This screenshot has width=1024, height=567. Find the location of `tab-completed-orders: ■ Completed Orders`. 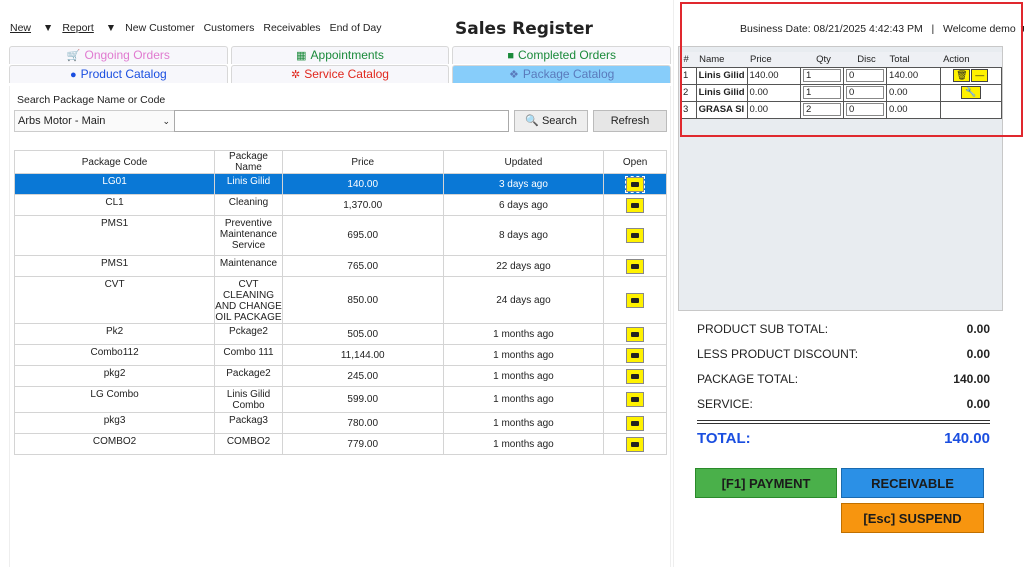

tab-completed-orders: ■ Completed Orders is located at coordinates (562, 55).